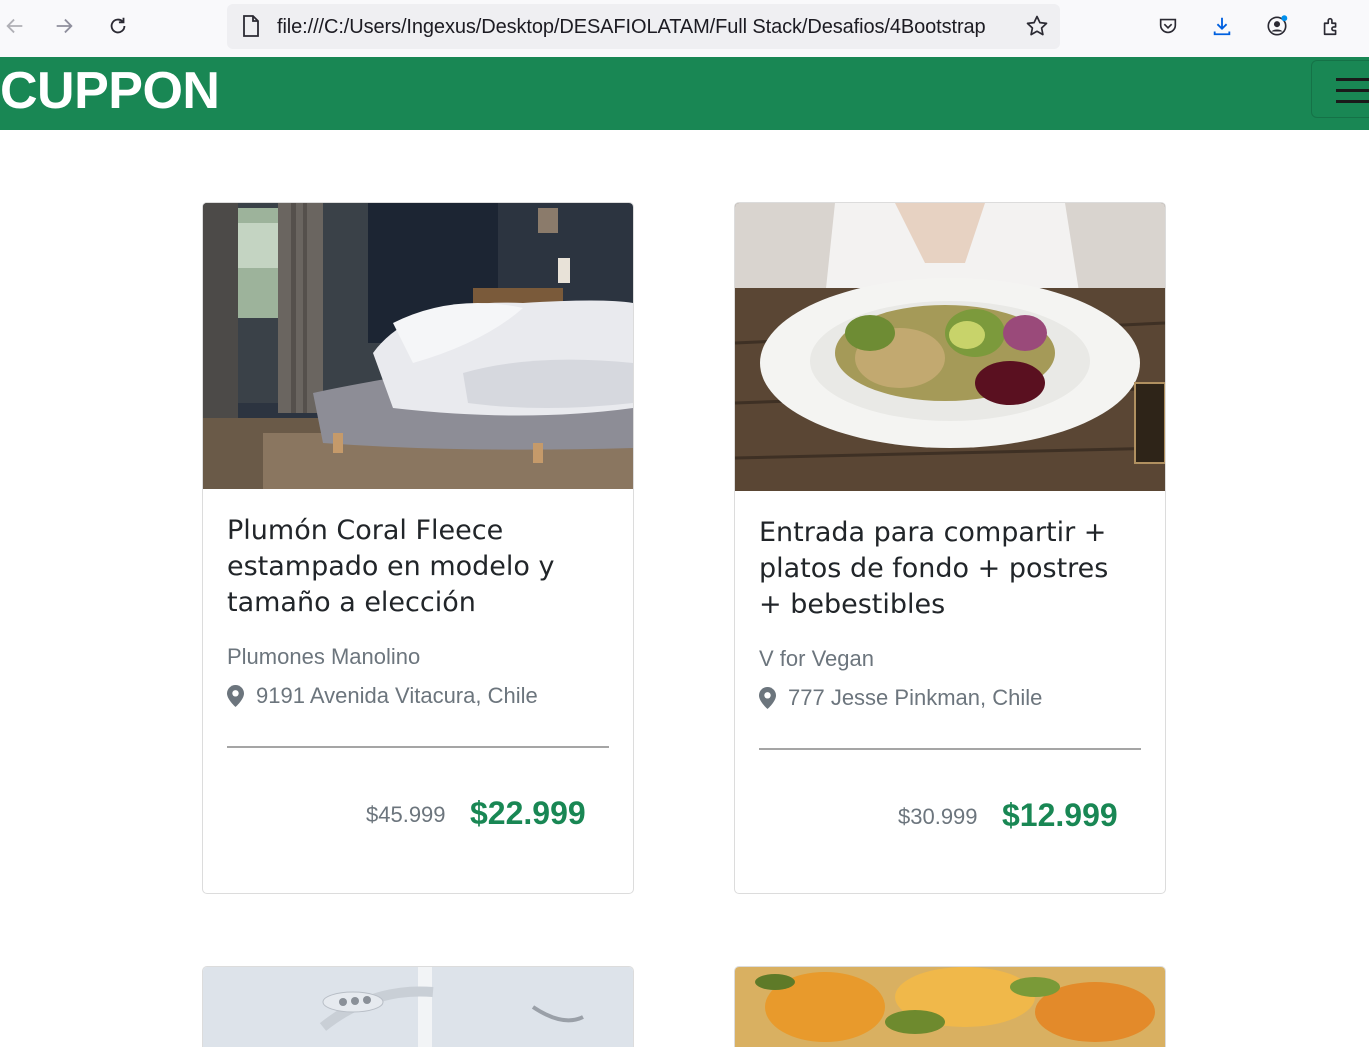 Image resolution: width=1369 pixels, height=1047 pixels. Describe the element at coordinates (938, 816) in the screenshot. I see `old-price: $30.999` at that location.